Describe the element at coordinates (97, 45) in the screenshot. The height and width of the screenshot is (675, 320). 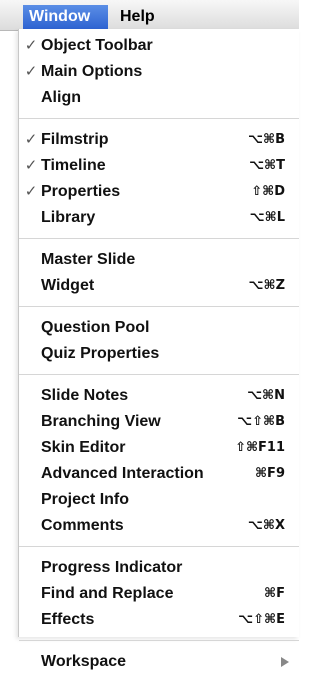
I see `menu-item-label: Object Toolbar` at that location.